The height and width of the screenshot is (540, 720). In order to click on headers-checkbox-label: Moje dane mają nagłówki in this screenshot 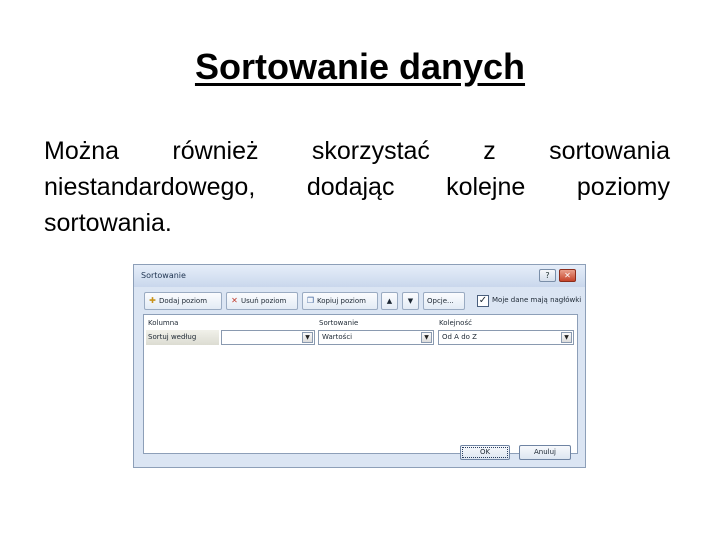, I will do `click(537, 300)`.